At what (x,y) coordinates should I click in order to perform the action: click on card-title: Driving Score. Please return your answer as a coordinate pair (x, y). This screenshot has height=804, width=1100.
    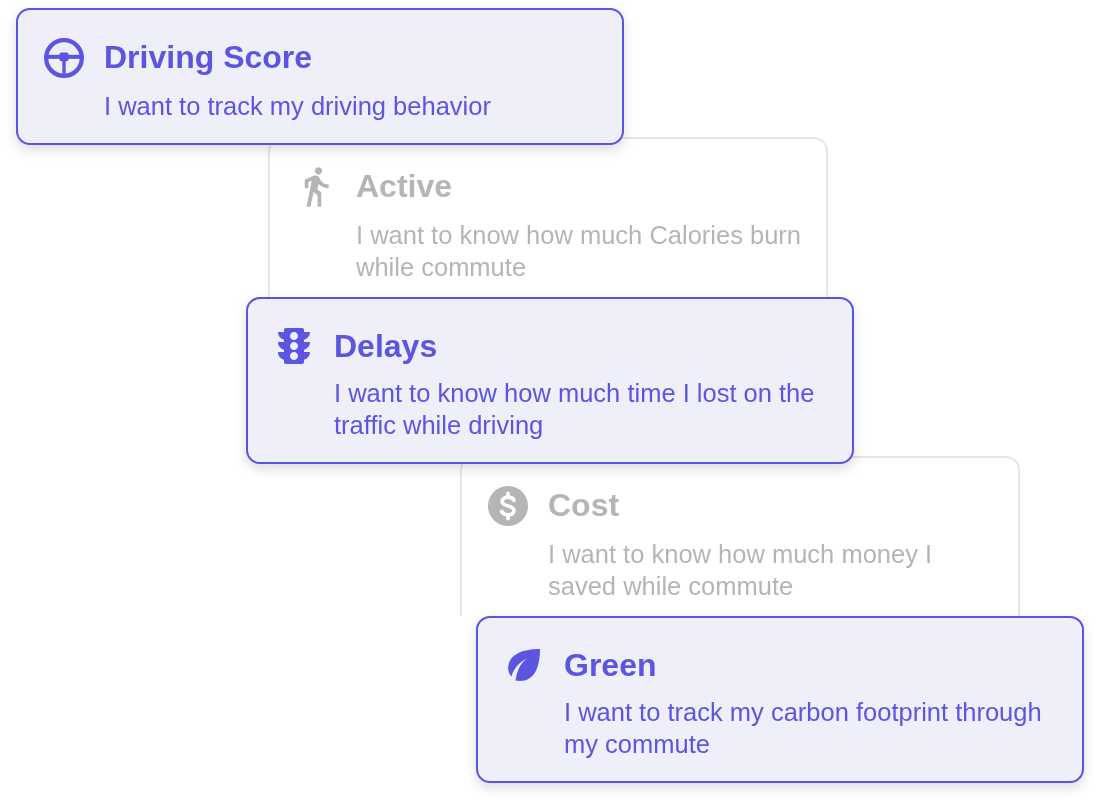
    Looking at the image, I should click on (209, 57).